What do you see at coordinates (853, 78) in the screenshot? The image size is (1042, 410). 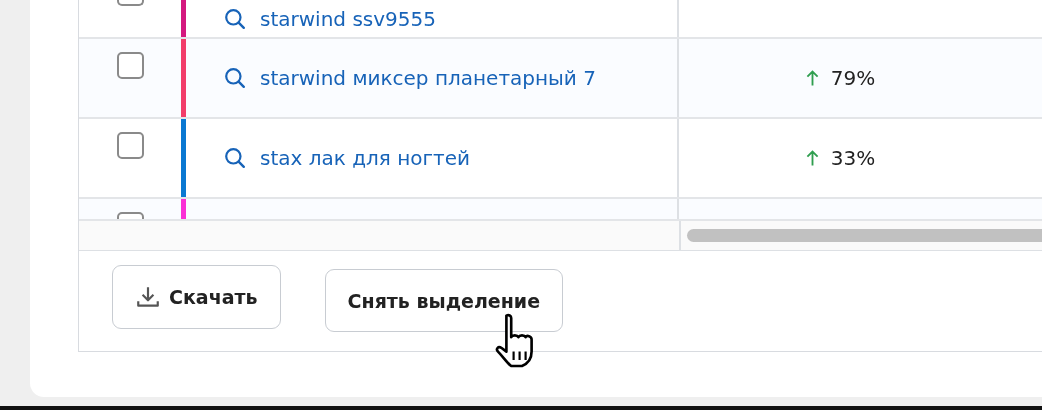 I see `change-value: 79%` at bounding box center [853, 78].